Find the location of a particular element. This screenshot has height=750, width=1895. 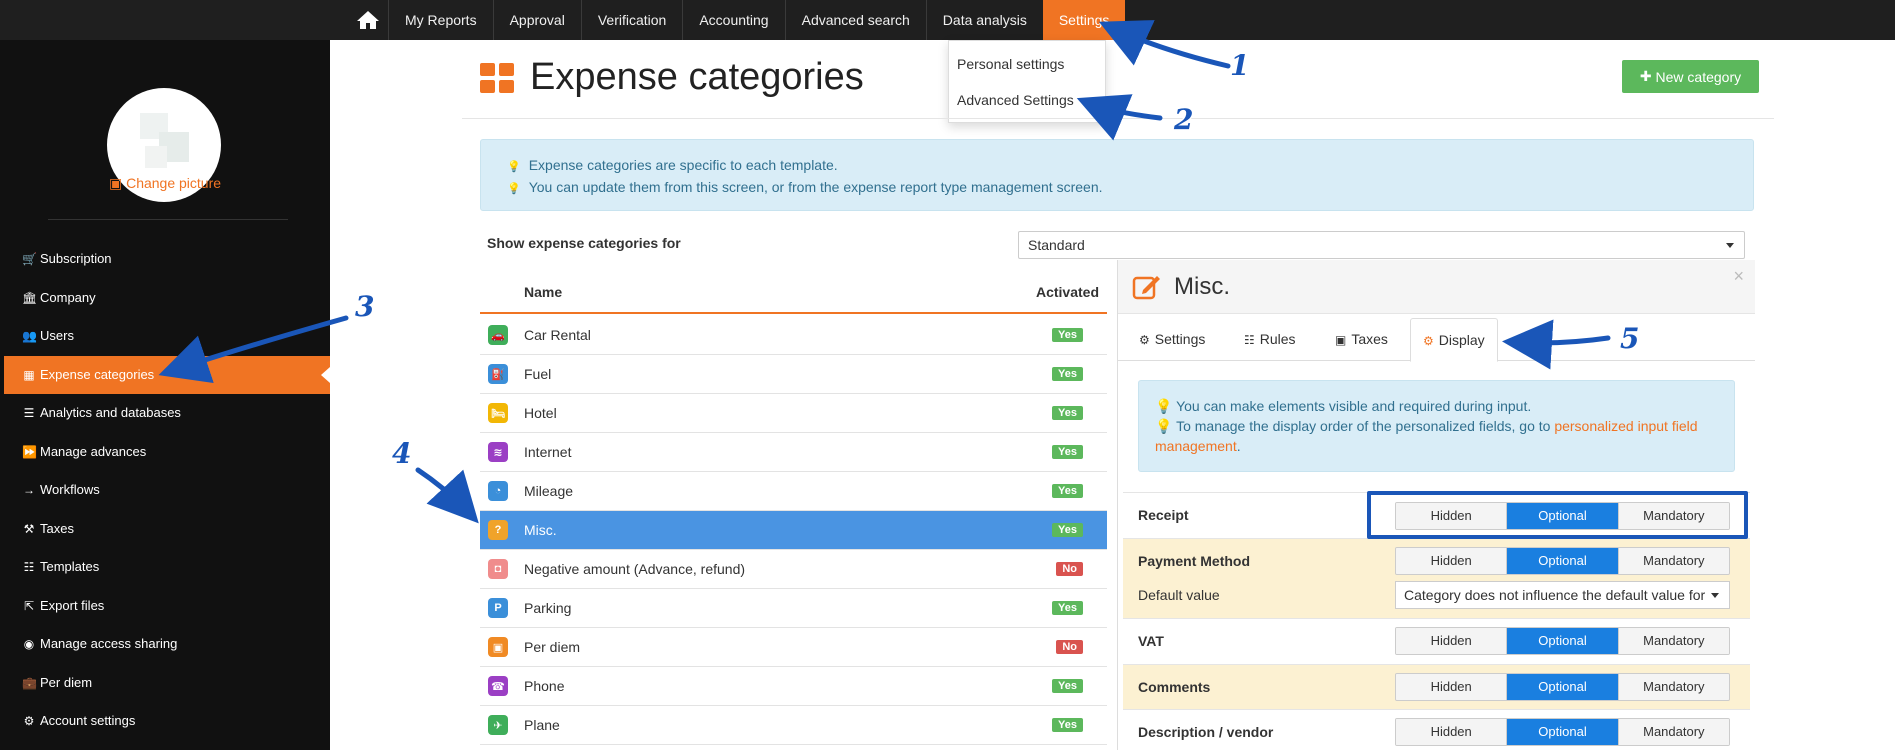

annotation-5: 5 is located at coordinates (1630, 338).